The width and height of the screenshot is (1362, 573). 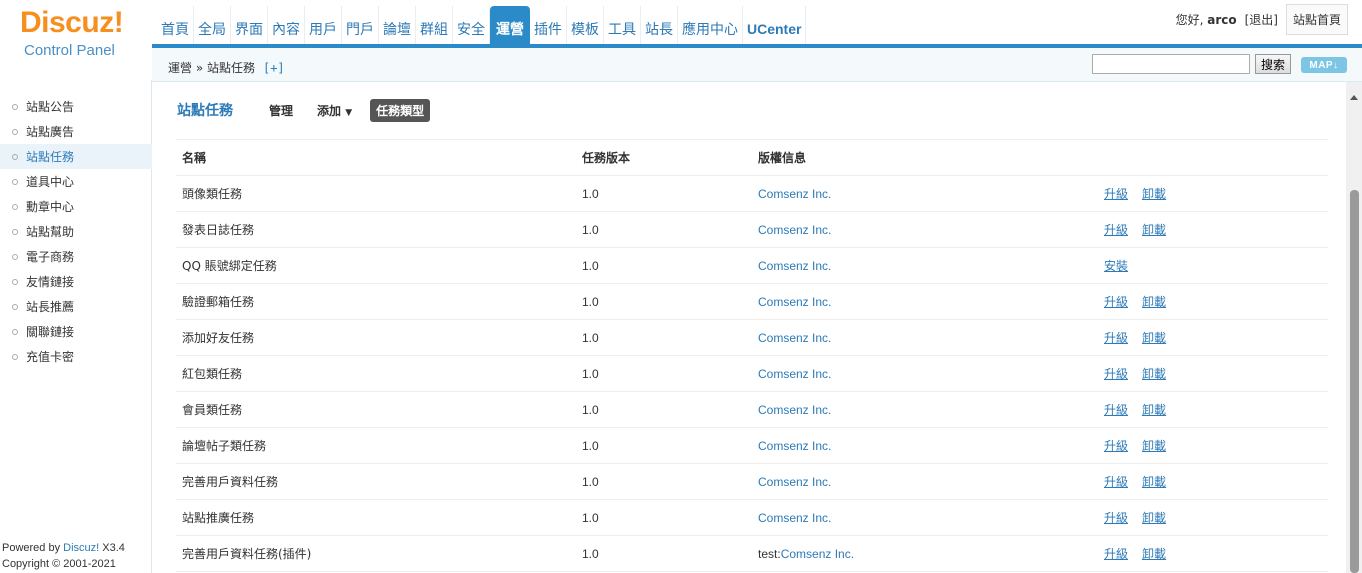 What do you see at coordinates (752, 554) in the screenshot?
I see `table-row: 完善用戶資料任務(插件) 1.0 test:Comsenz Inc. 升級 卸載` at bounding box center [752, 554].